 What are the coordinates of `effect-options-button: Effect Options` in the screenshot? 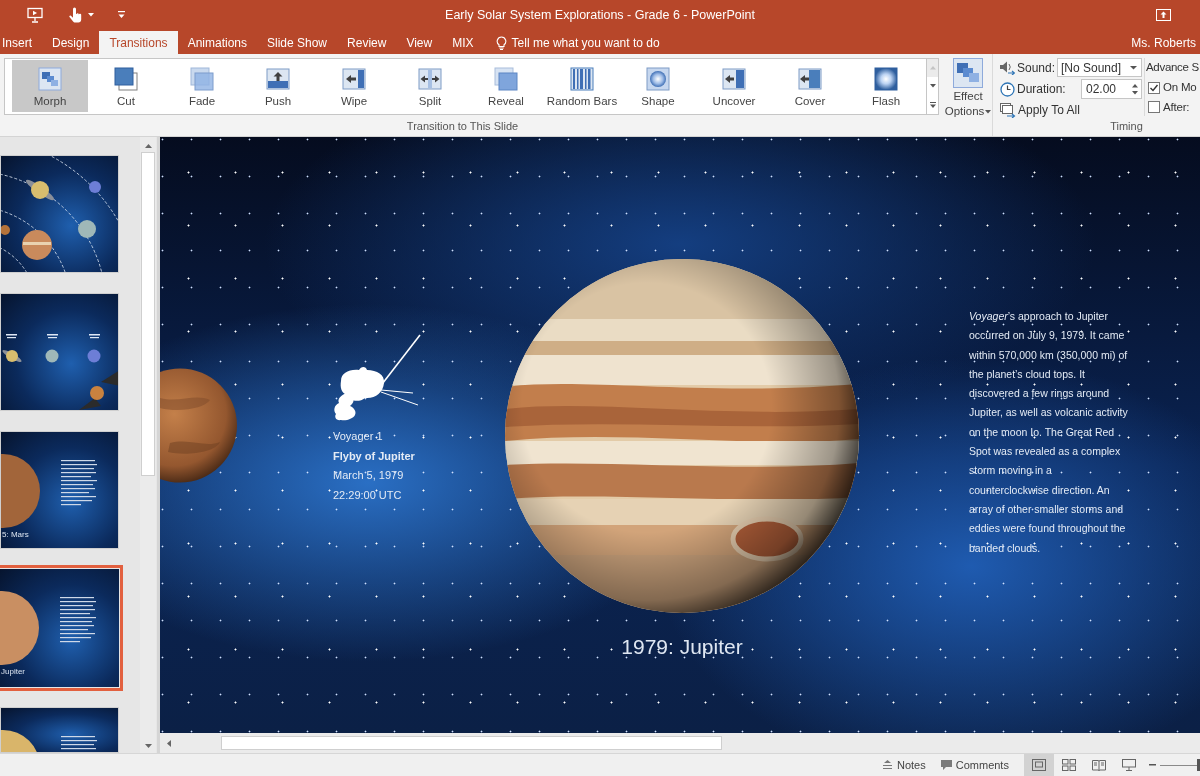 It's located at (968, 89).